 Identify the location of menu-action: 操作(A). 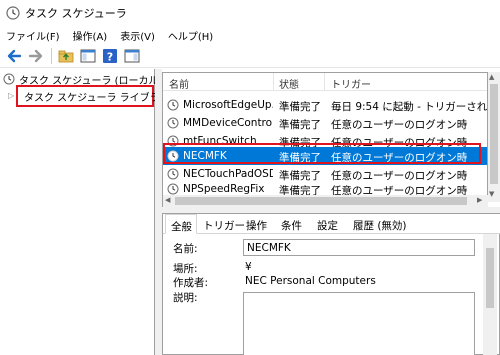
(90, 35).